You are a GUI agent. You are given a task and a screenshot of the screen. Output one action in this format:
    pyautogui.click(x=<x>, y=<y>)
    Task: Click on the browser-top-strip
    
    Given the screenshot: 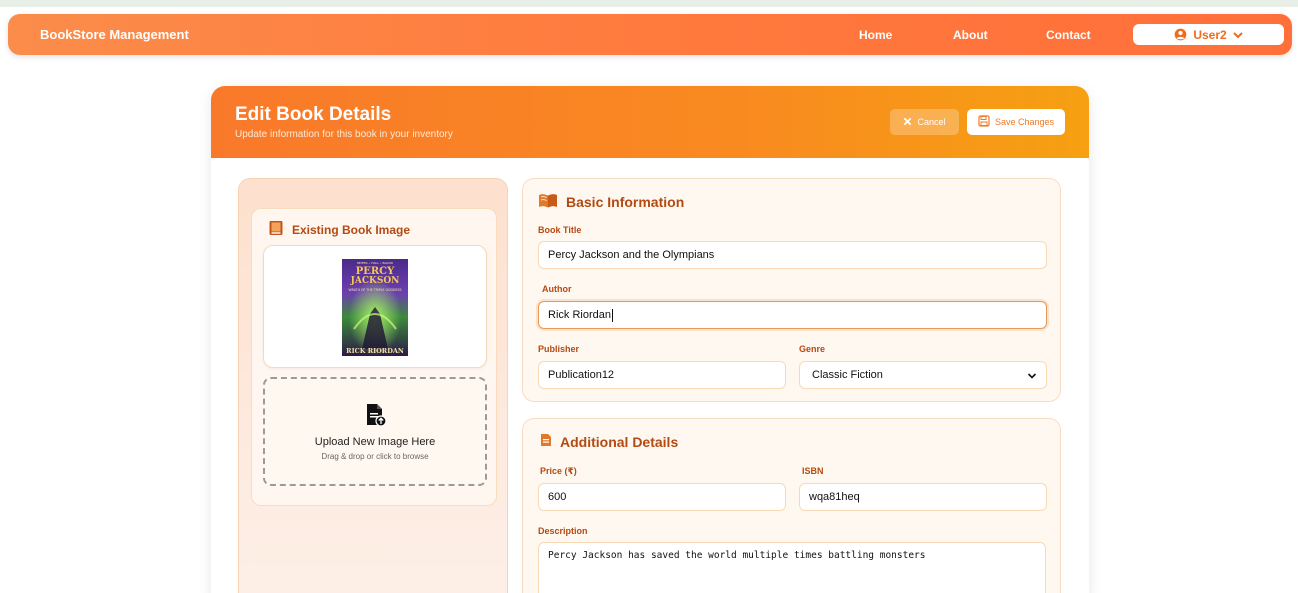 What is the action you would take?
    pyautogui.click(x=649, y=3)
    